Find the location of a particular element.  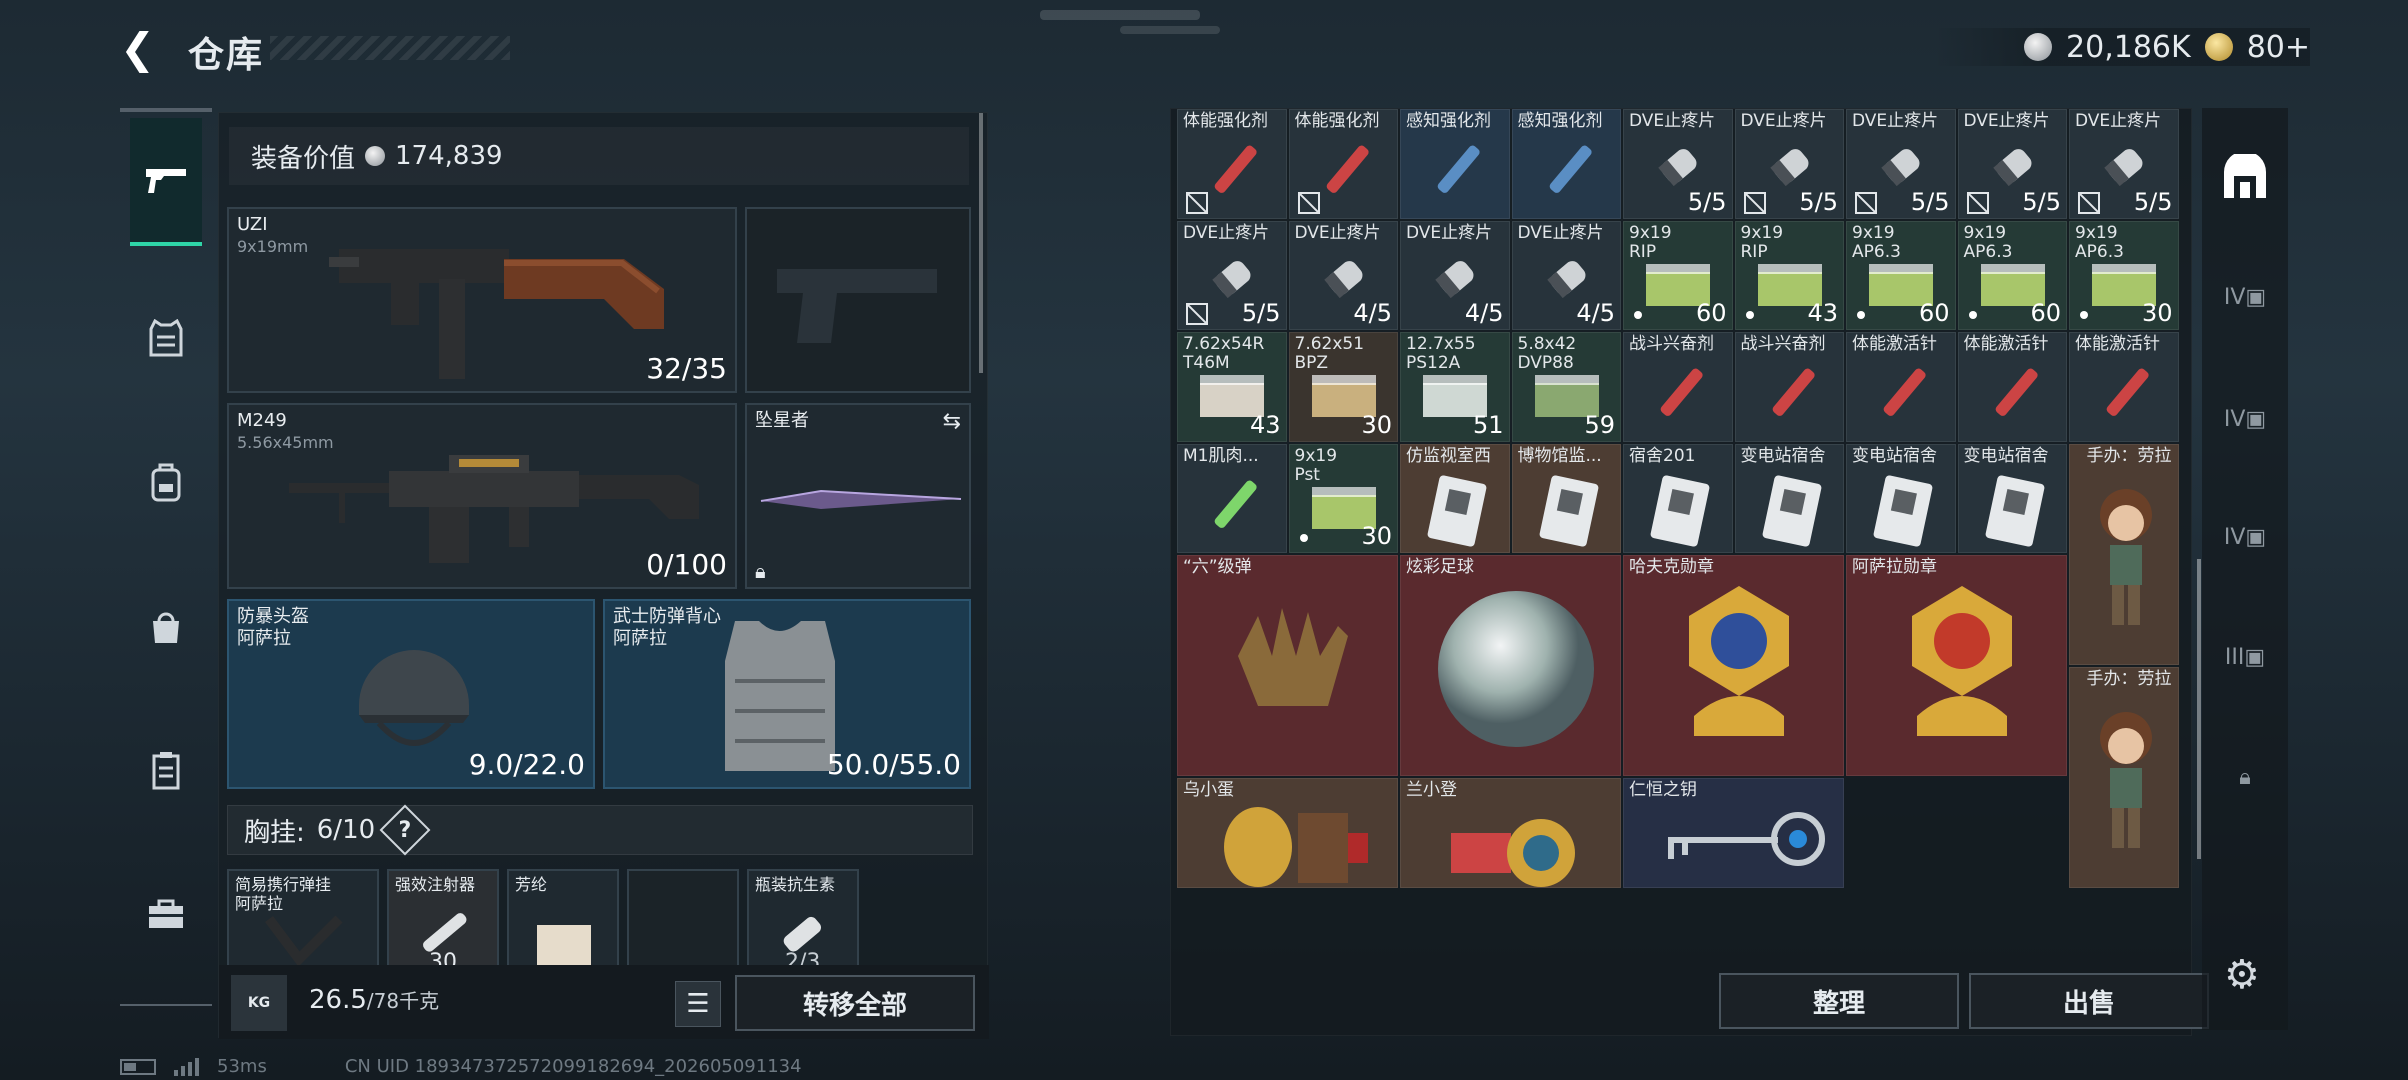

backpack-icon is located at coordinates (166, 482).